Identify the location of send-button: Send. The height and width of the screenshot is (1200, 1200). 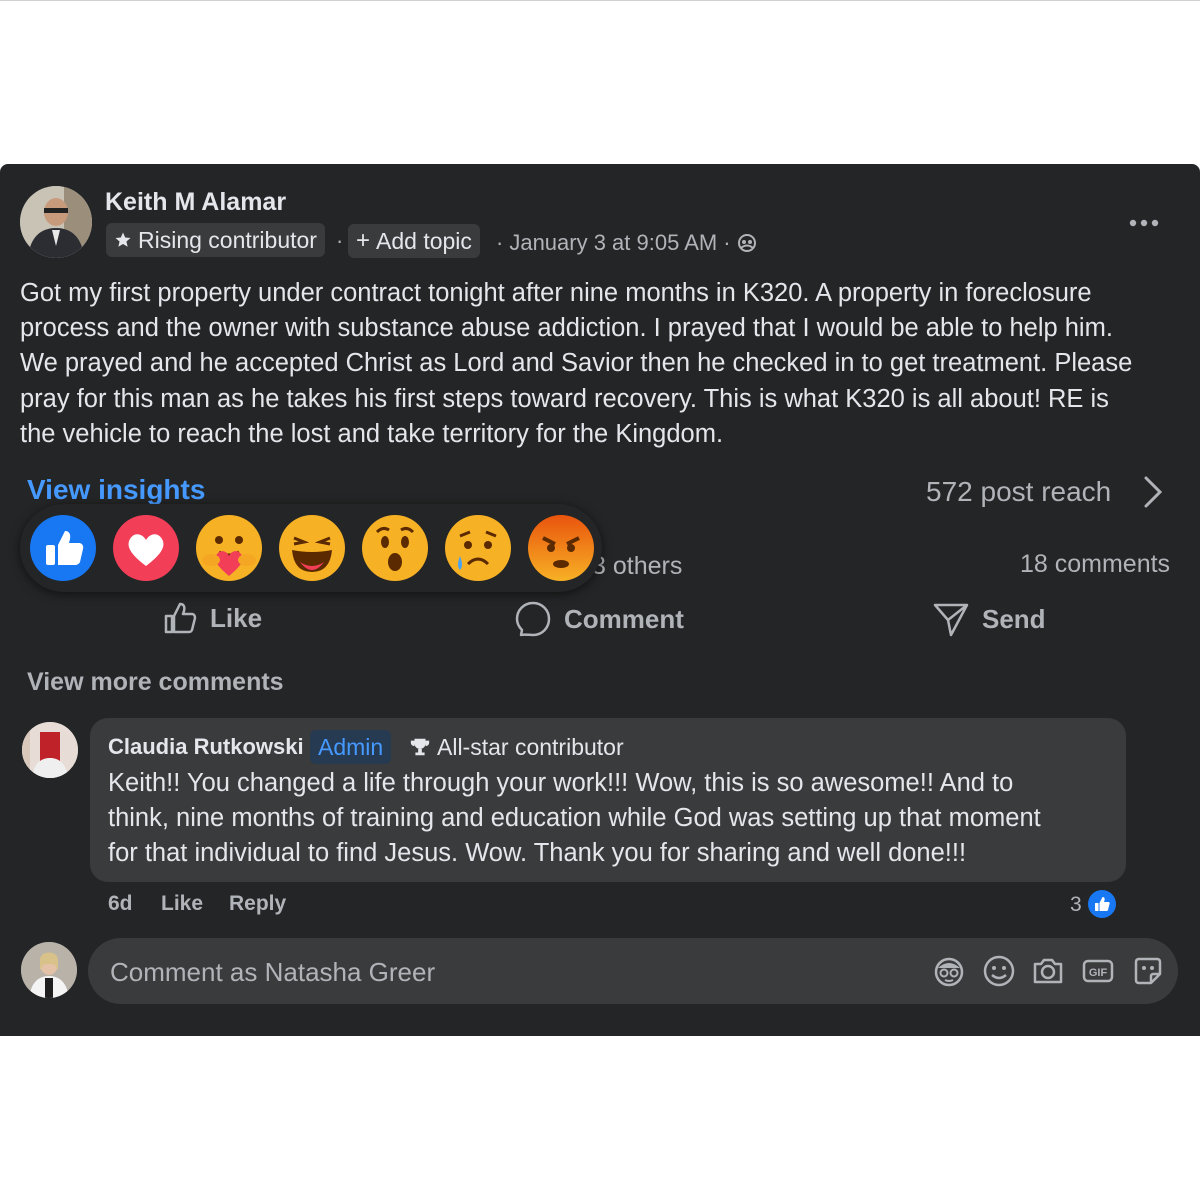
(989, 619).